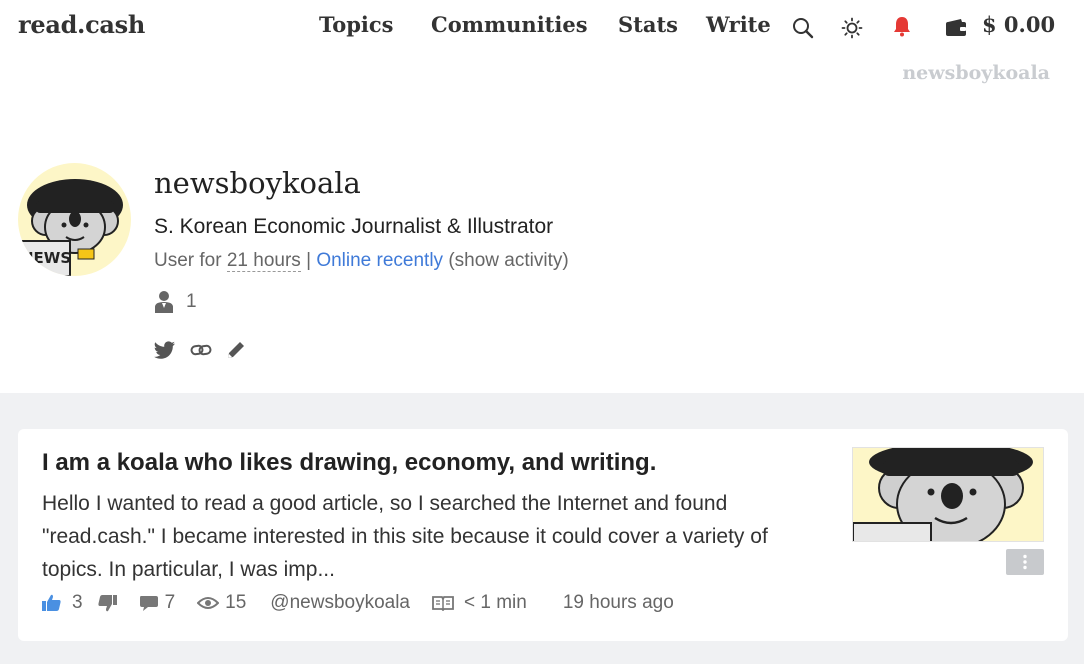  Describe the element at coordinates (902, 26) in the screenshot. I see `bell-icon` at that location.